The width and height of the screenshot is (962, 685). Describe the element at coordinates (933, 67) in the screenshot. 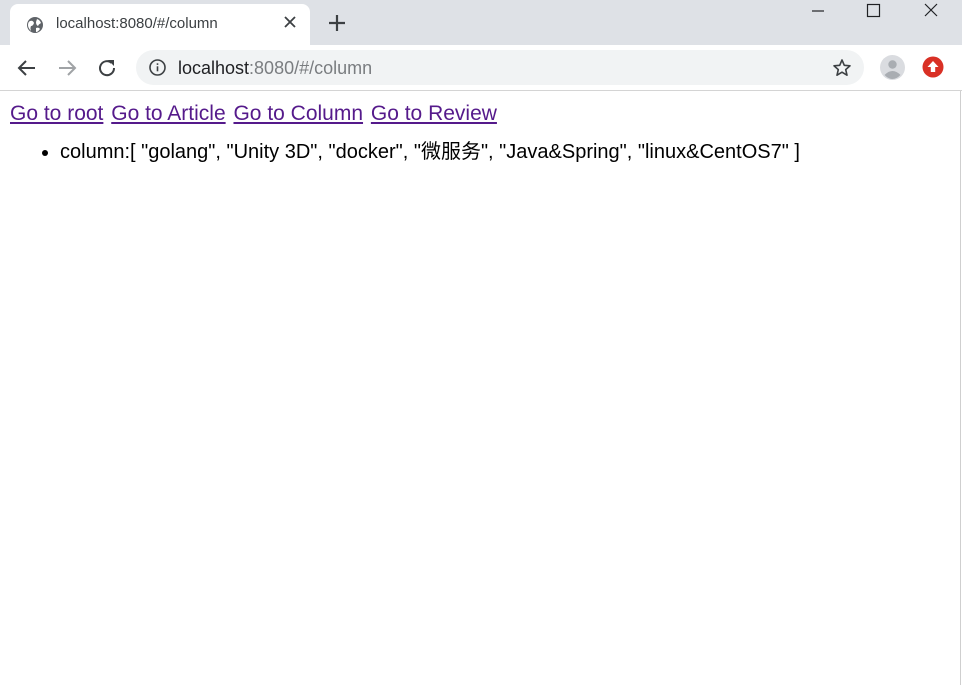

I see `update-icon` at that location.